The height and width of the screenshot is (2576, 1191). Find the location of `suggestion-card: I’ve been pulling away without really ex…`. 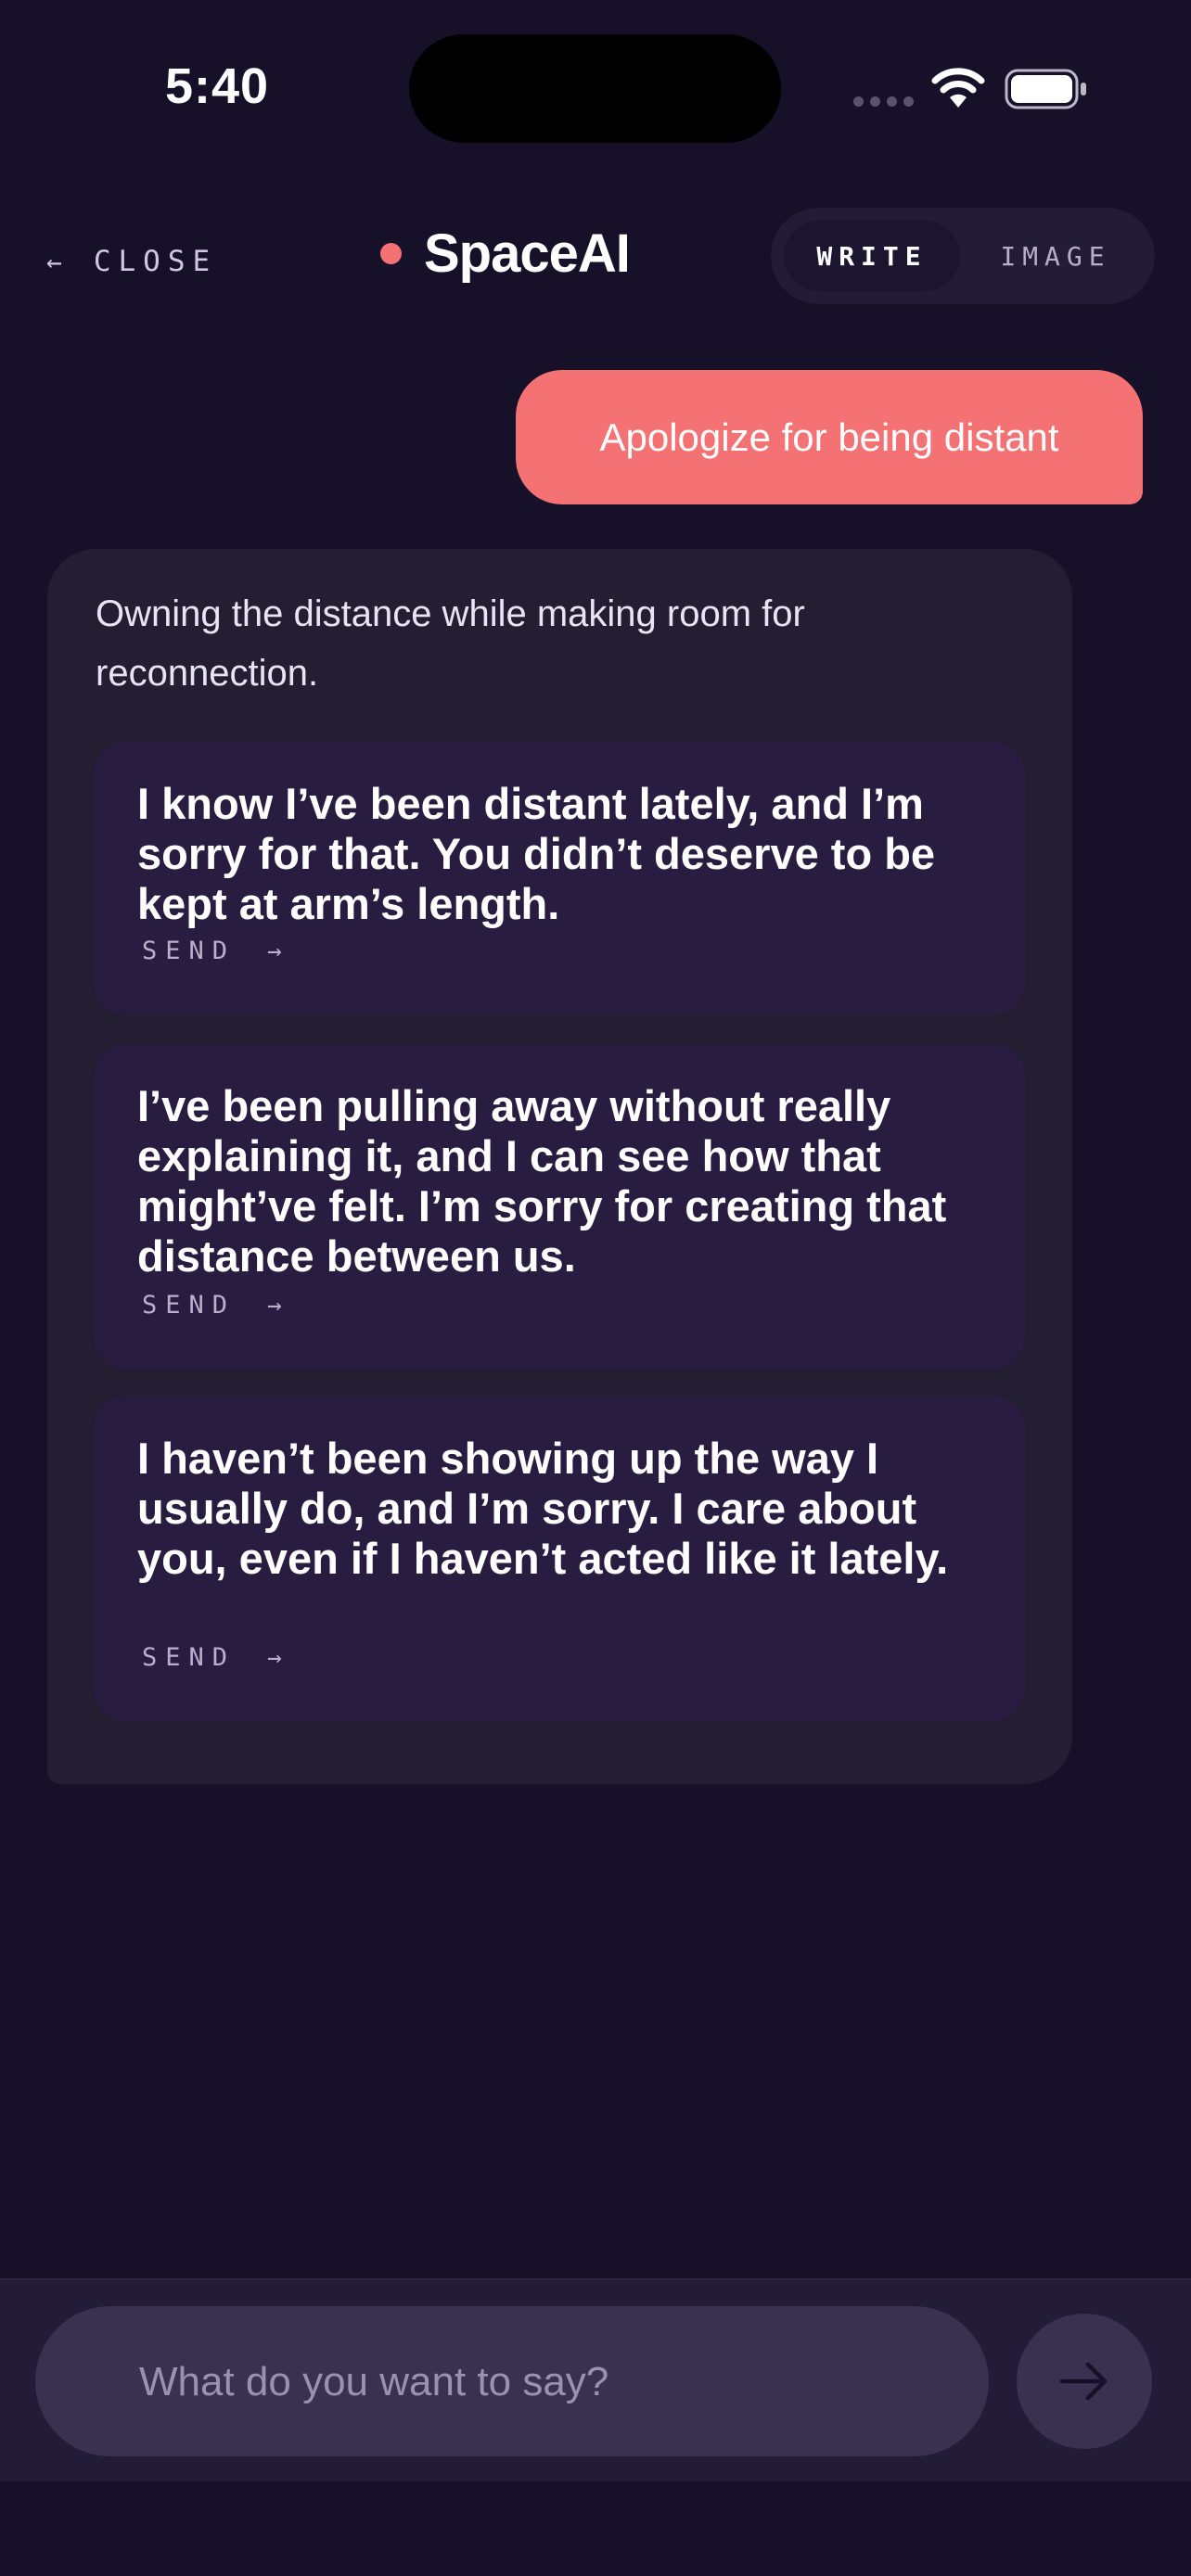

suggestion-card: I’ve been pulling away without really ex… is located at coordinates (559, 1206).